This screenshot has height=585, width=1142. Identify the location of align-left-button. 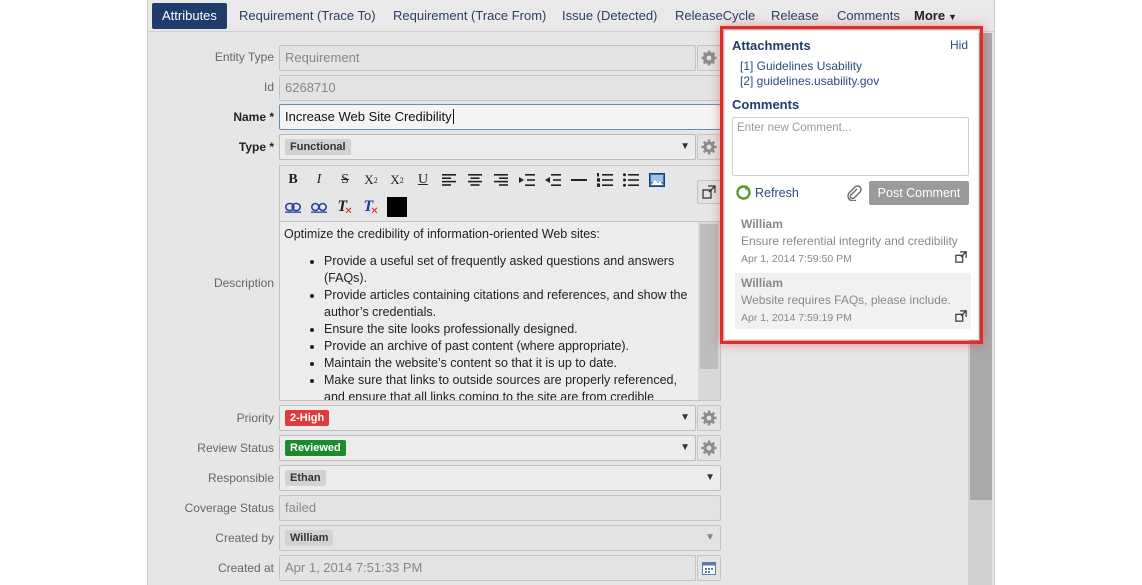
(449, 180).